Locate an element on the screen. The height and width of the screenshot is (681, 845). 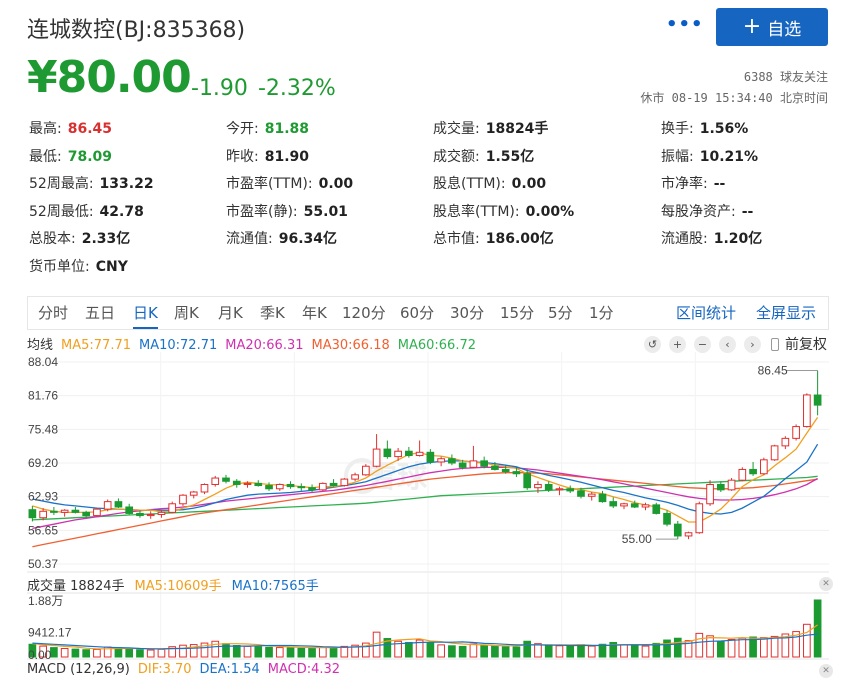
price-adjust-selector: 前复权 is located at coordinates (806, 344).